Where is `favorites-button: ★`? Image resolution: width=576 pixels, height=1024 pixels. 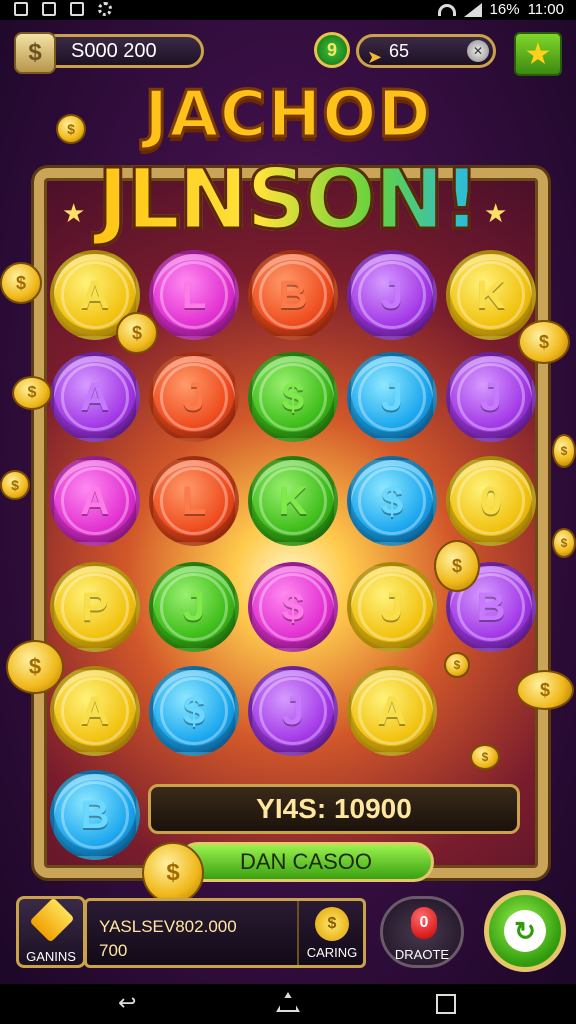
favorites-button: ★ is located at coordinates (538, 54).